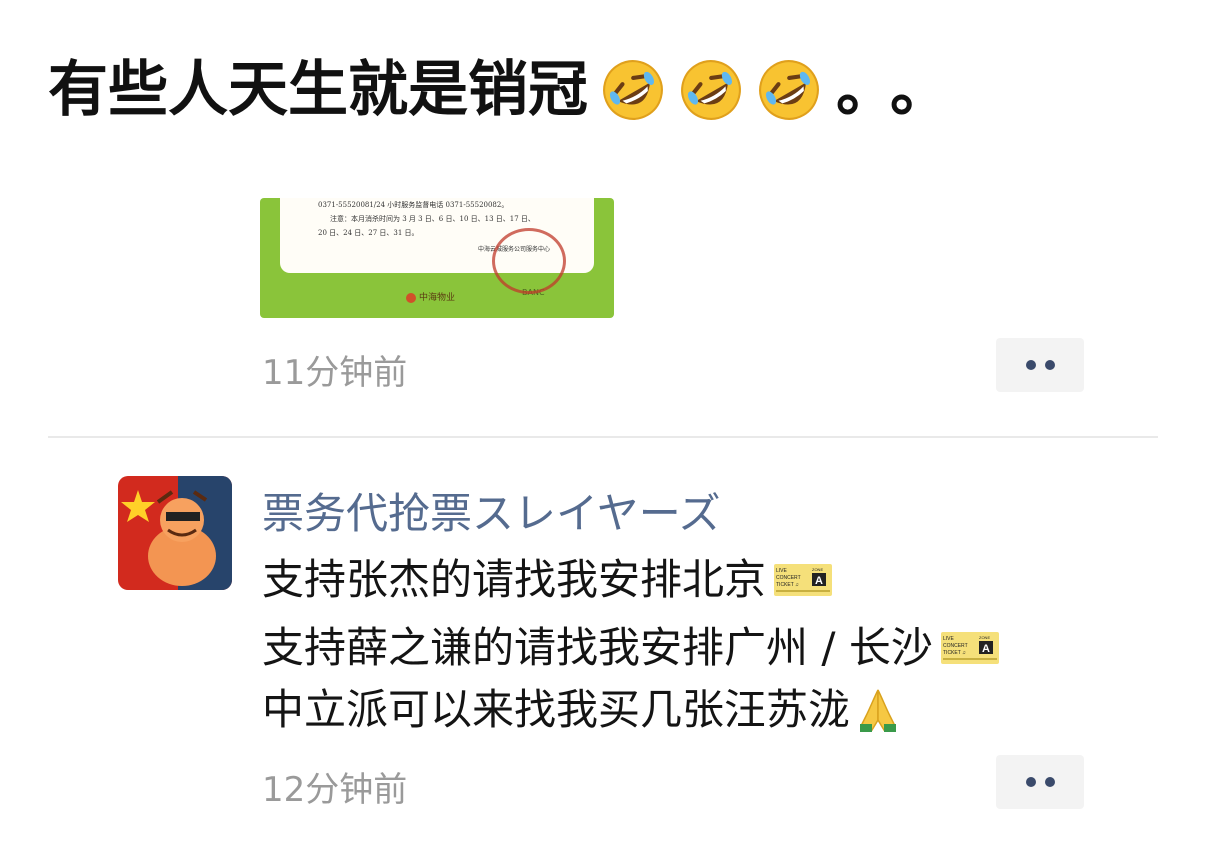  What do you see at coordinates (368, 233) in the screenshot?
I see `notice-line-3: 20 日、24 日、27 日、31 日。` at bounding box center [368, 233].